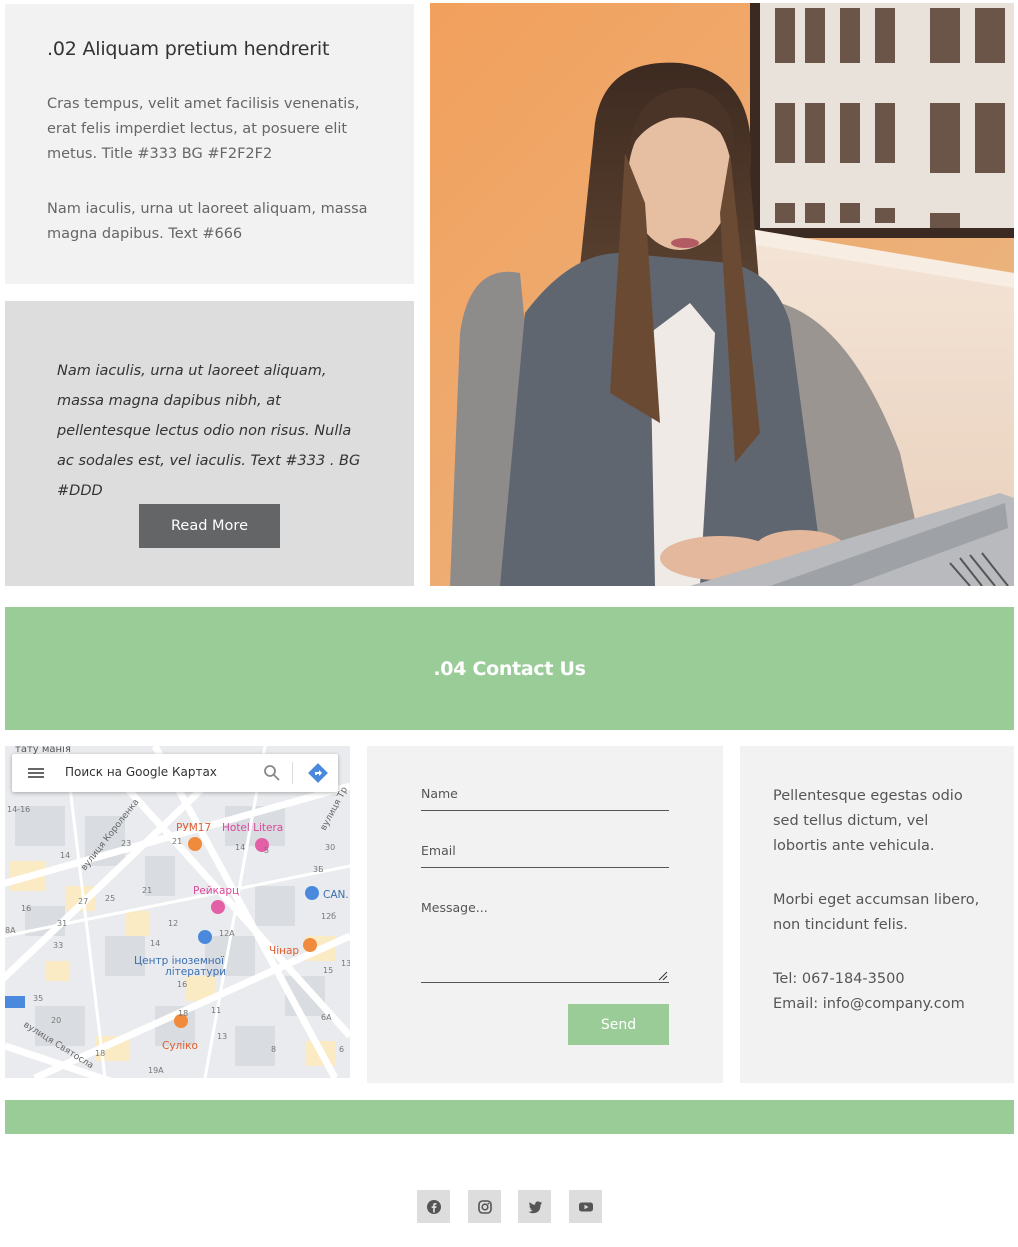 The width and height of the screenshot is (1018, 1247). What do you see at coordinates (56, 1020) in the screenshot?
I see `svg-text: 20` at bounding box center [56, 1020].